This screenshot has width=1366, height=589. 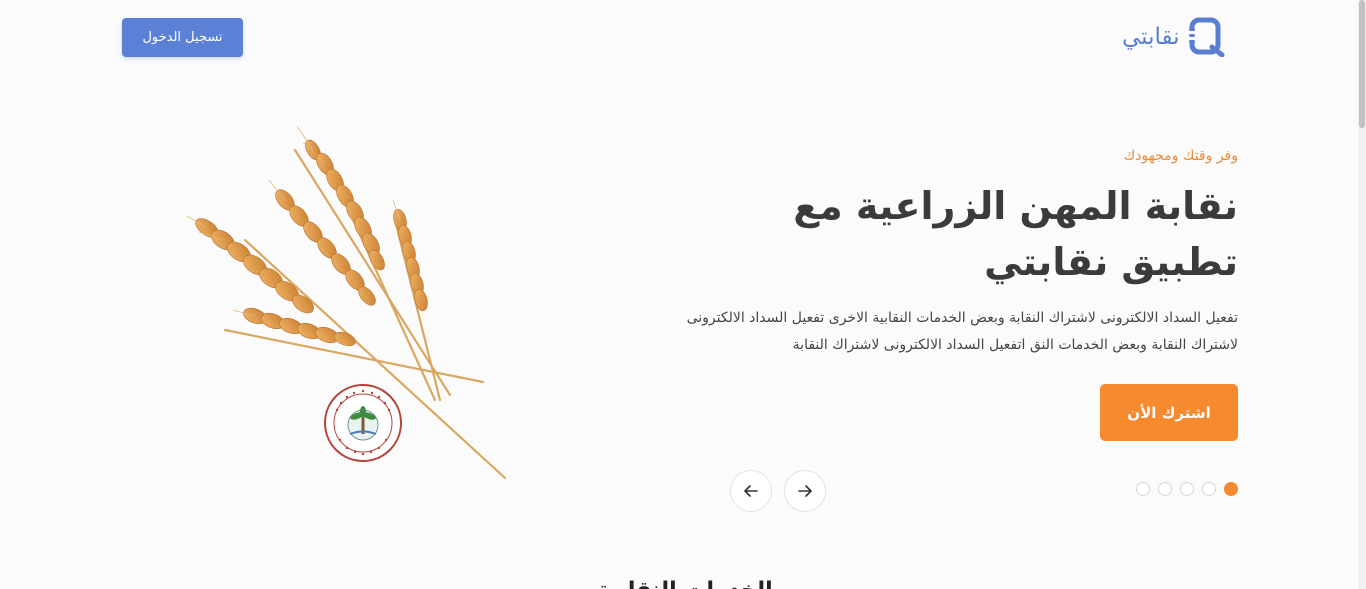 I want to click on logo: نقابتي, so click(x=1182, y=37).